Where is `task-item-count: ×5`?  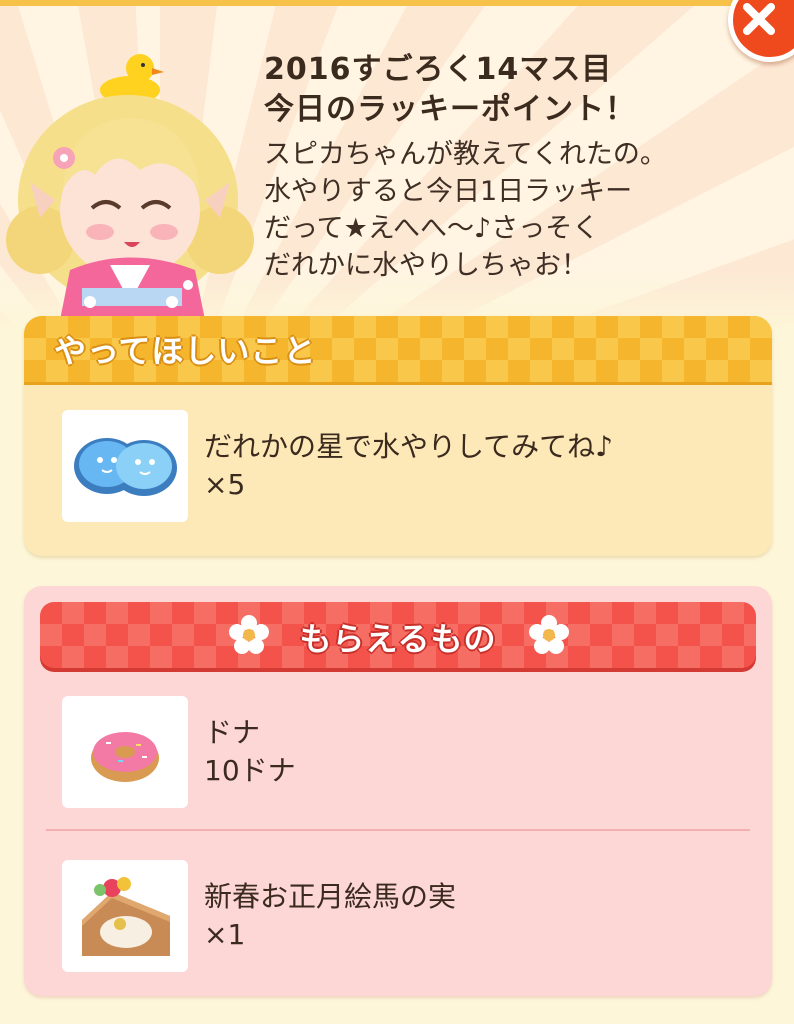
task-item-count: ×5 is located at coordinates (225, 484).